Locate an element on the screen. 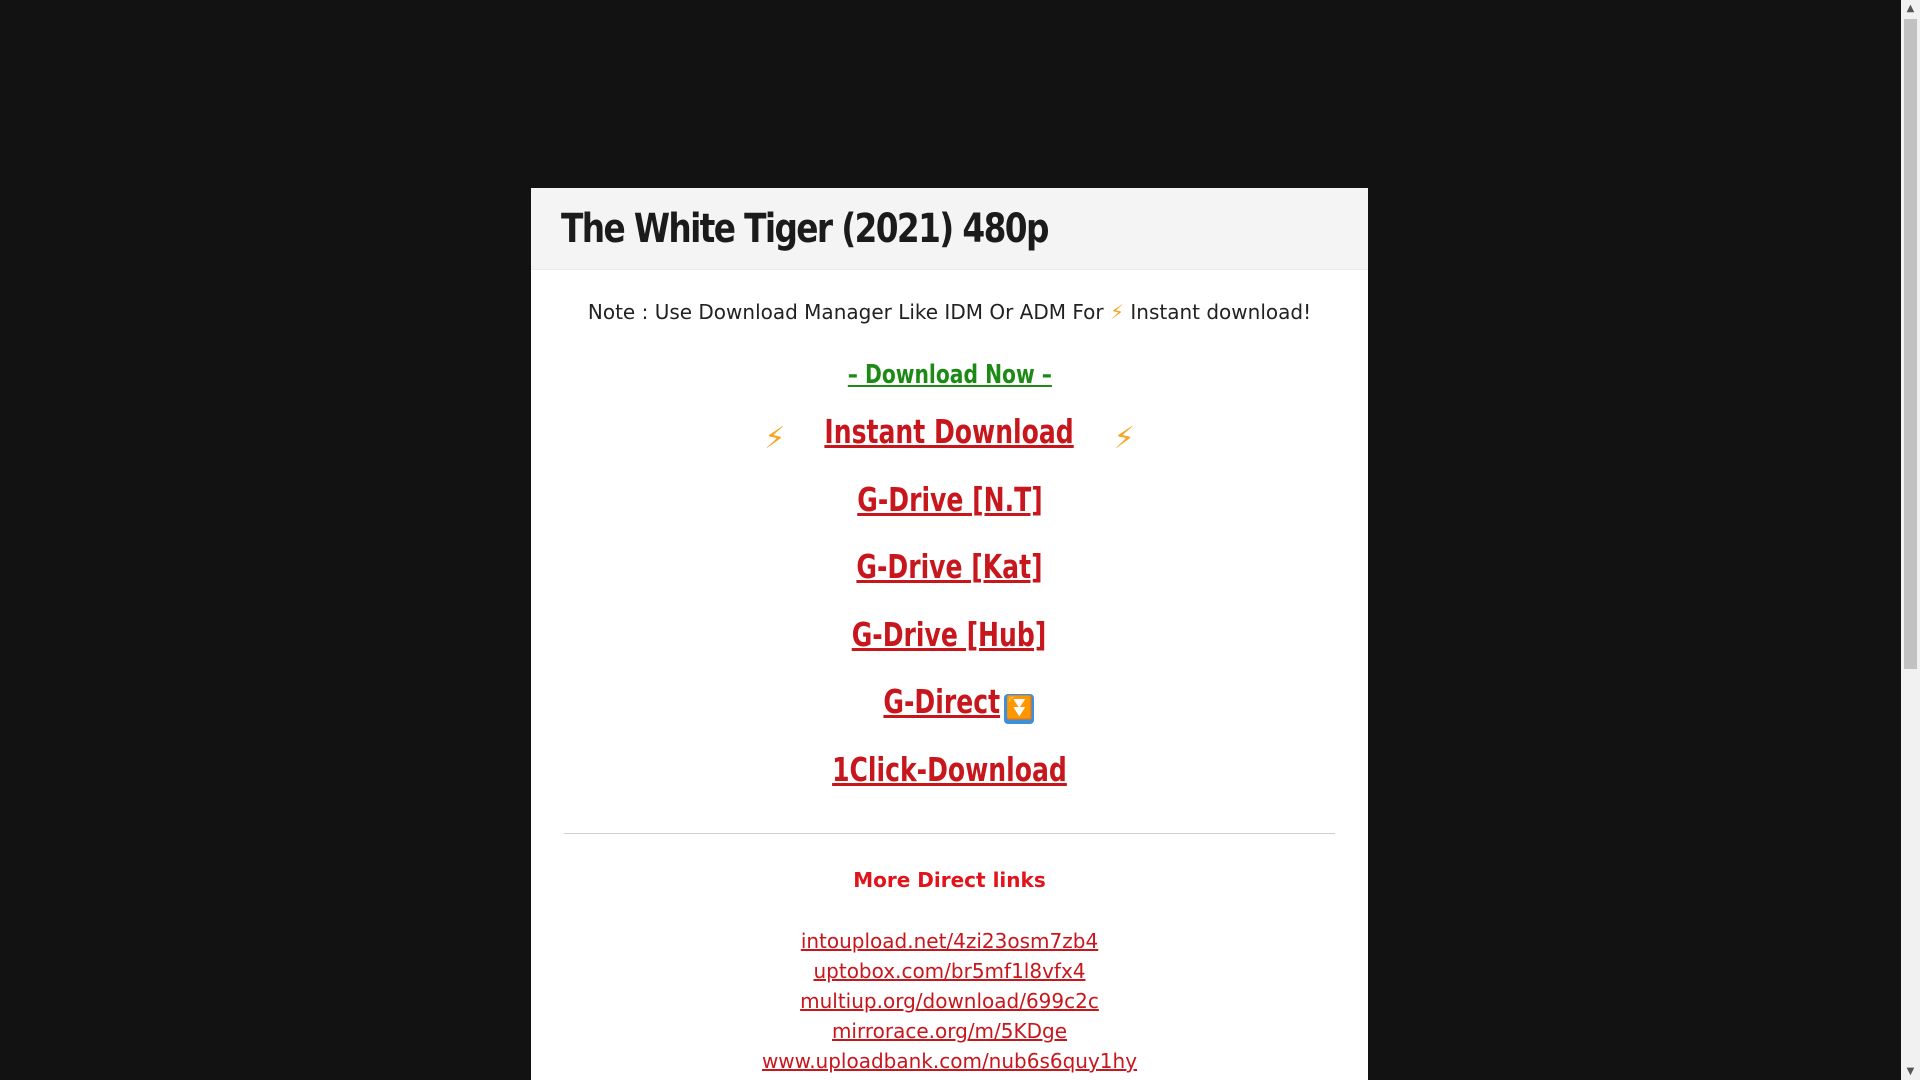 The height and width of the screenshot is (1080, 1920). scrollbar: ▲ ▼ is located at coordinates (1910, 540).